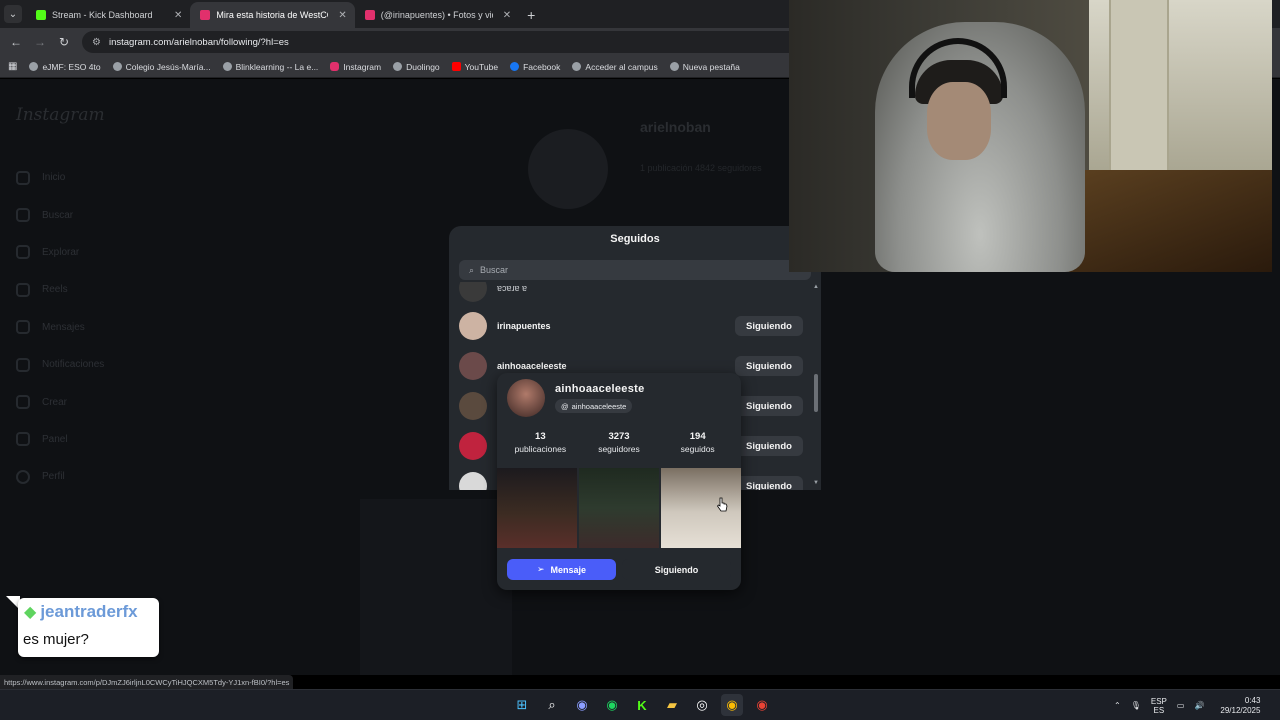 This screenshot has height=720, width=1280. What do you see at coordinates (60, 401) in the screenshot?
I see `sidebar-item-crear: Crear` at bounding box center [60, 401].